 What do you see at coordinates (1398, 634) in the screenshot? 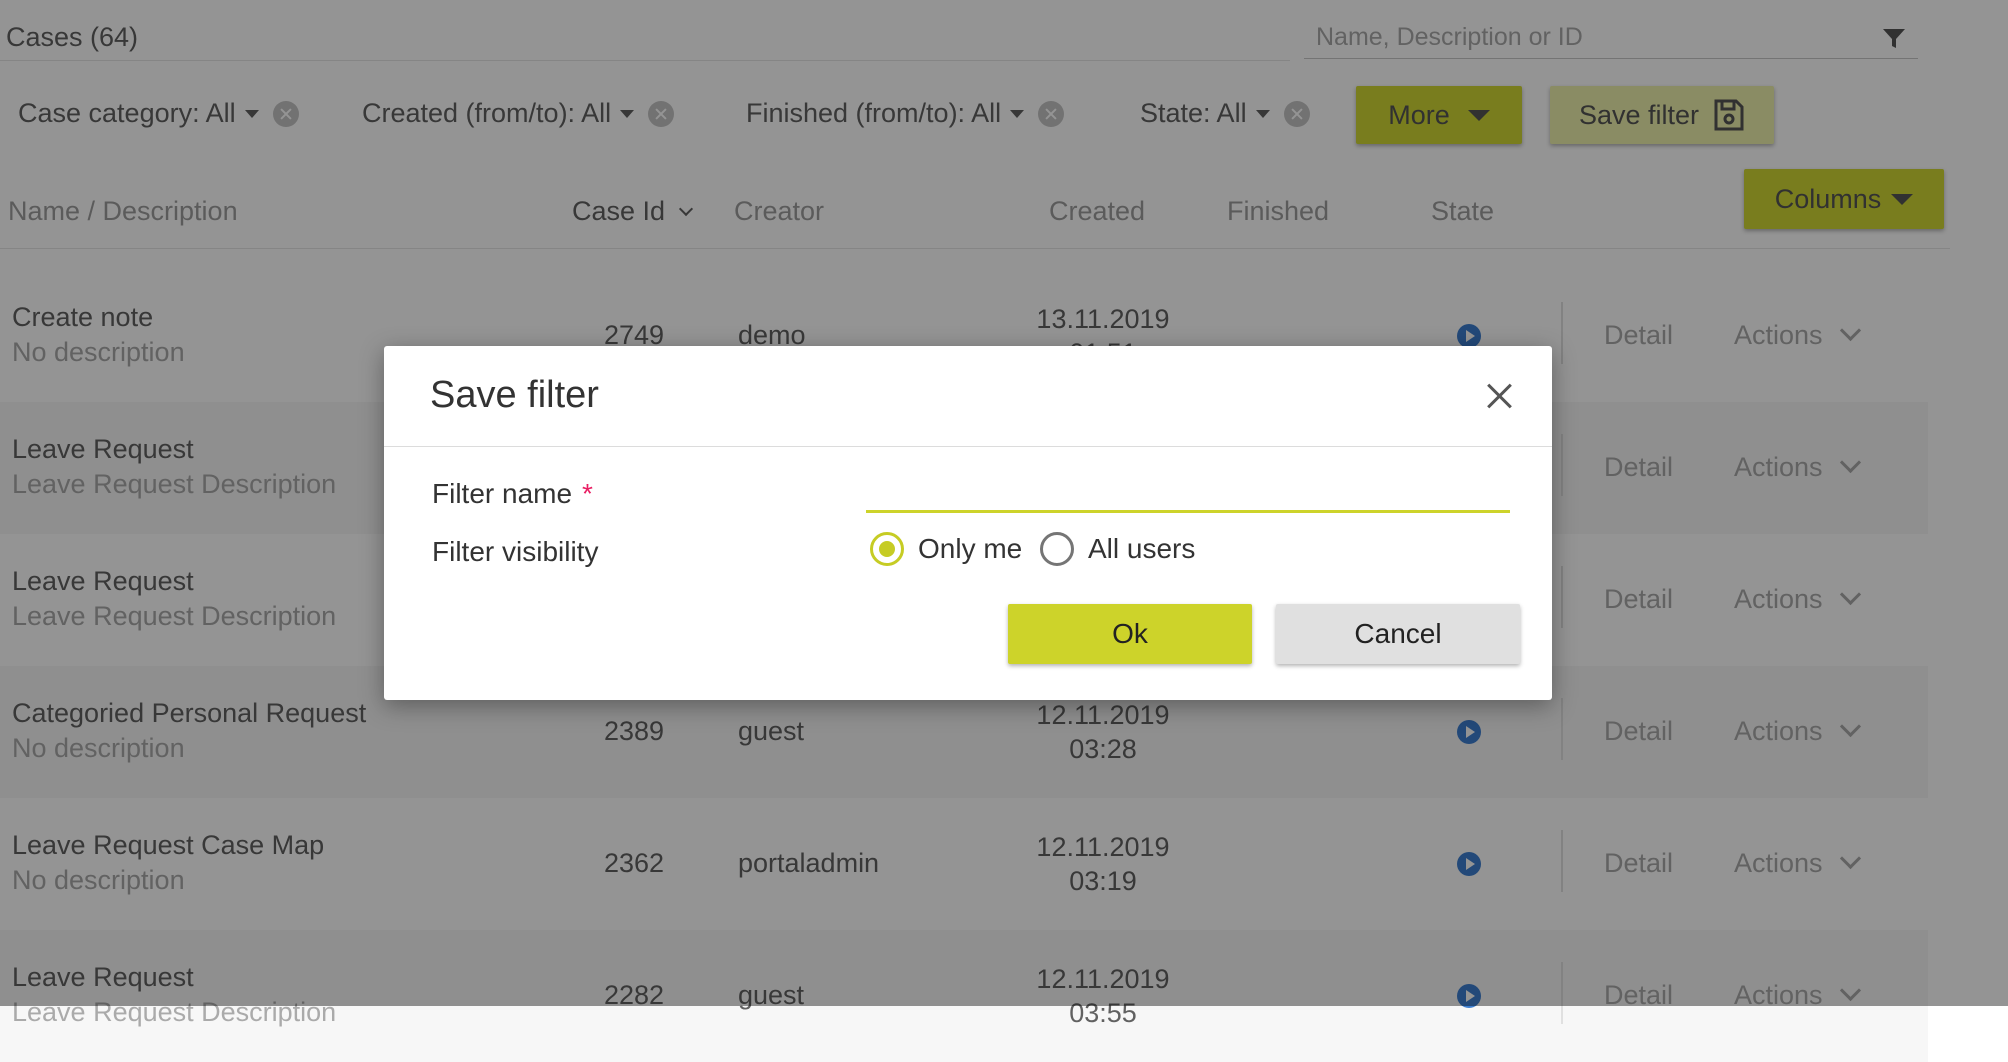
I see `cancel-button: Cancel` at bounding box center [1398, 634].